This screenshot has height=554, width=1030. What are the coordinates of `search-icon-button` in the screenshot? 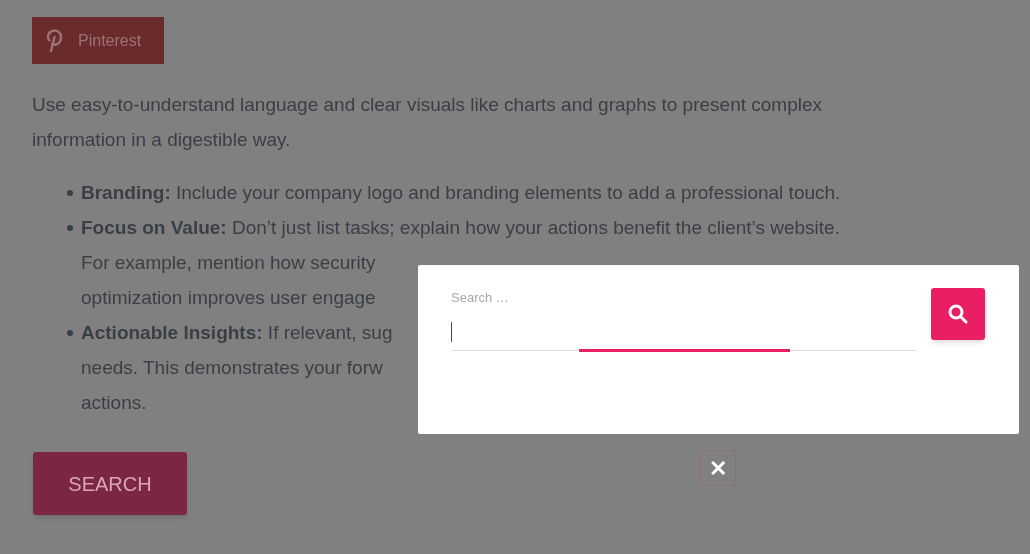 It's located at (958, 314).